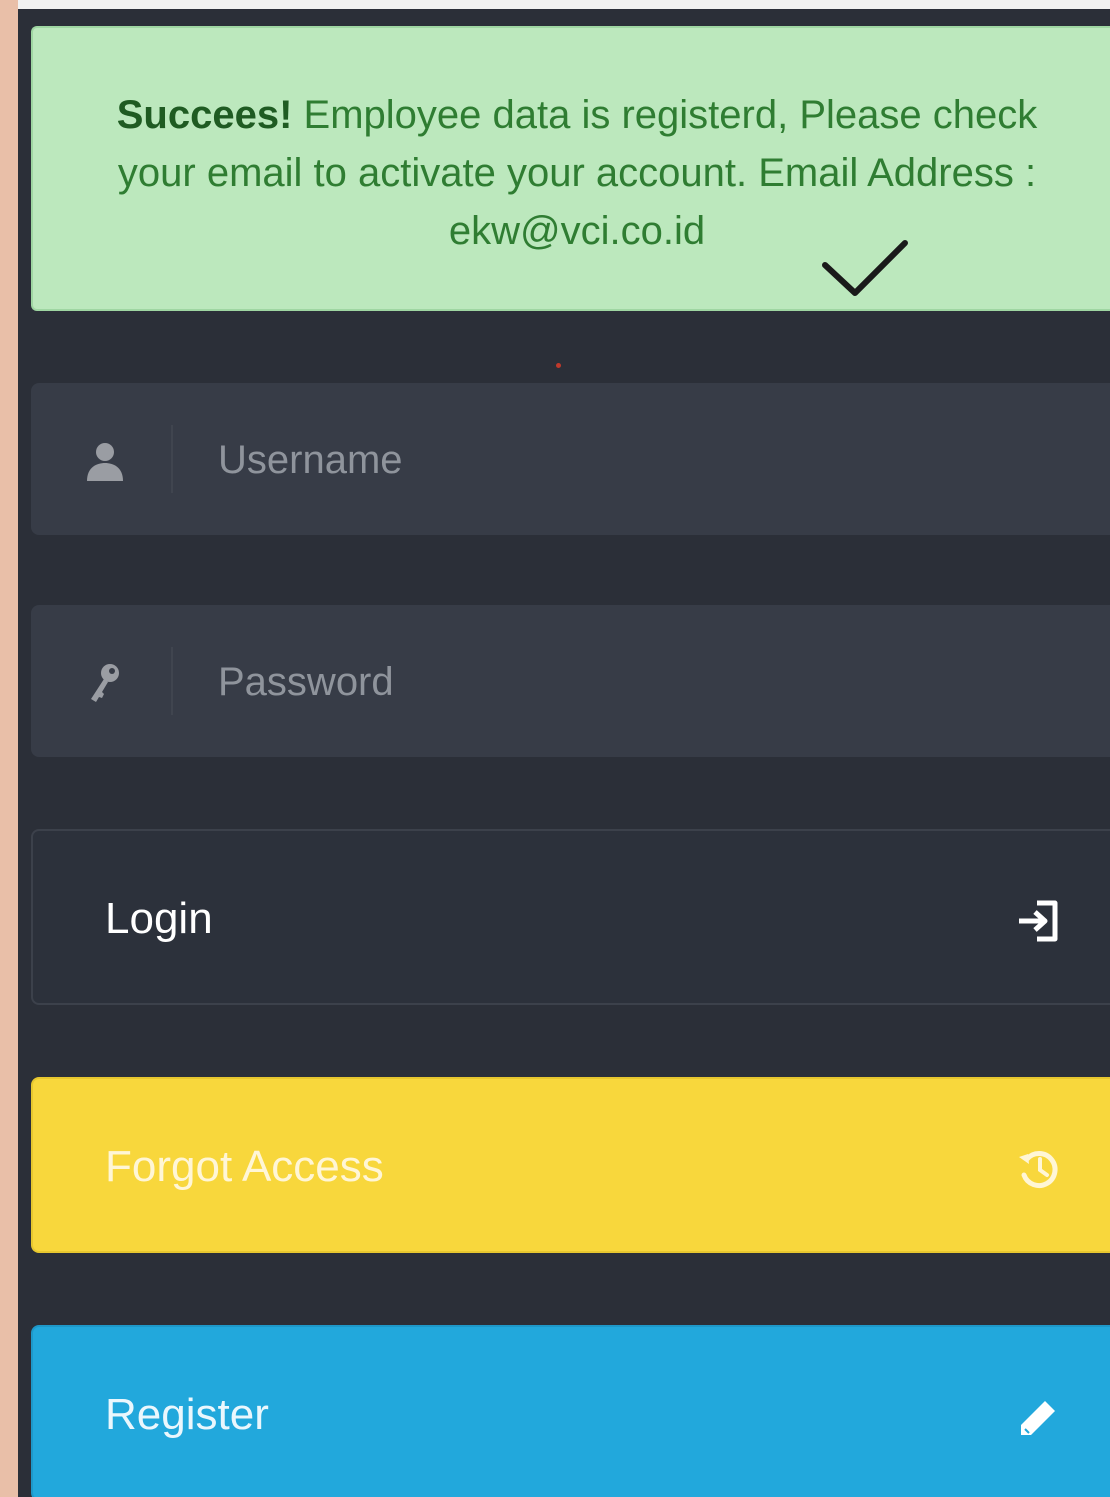  I want to click on pencil-icon, so click(1038, 1418).